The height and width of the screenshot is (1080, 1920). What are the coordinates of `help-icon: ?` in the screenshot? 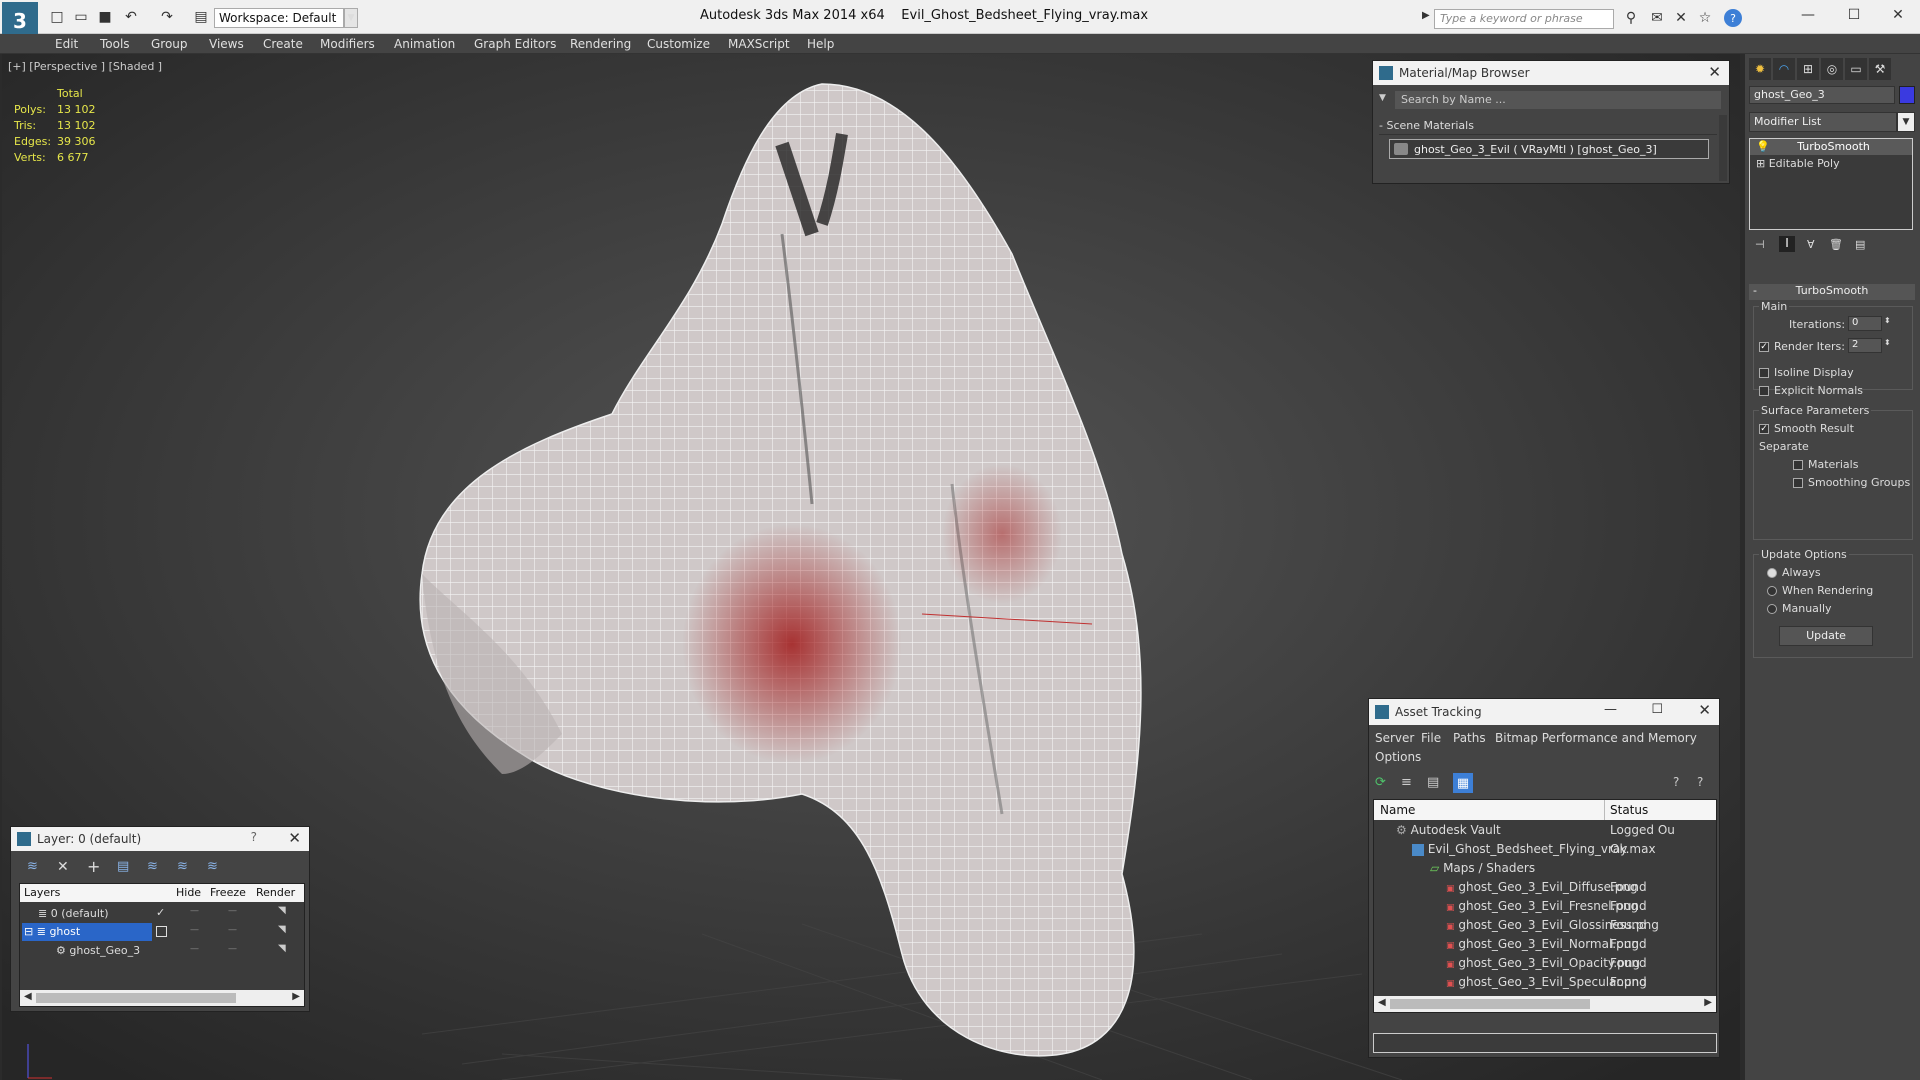 It's located at (1733, 18).